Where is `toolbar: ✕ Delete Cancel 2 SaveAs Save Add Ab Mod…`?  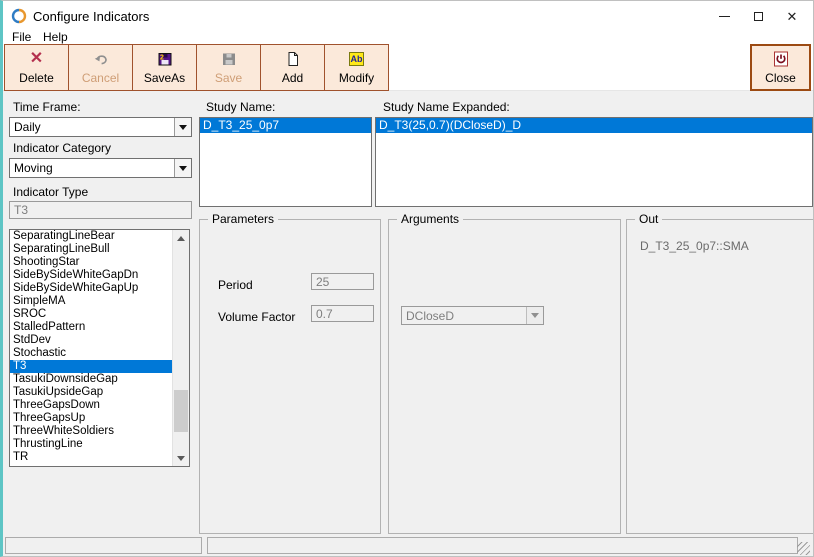 toolbar: ✕ Delete Cancel 2 SaveAs Save Add Ab Mod… is located at coordinates (408, 67).